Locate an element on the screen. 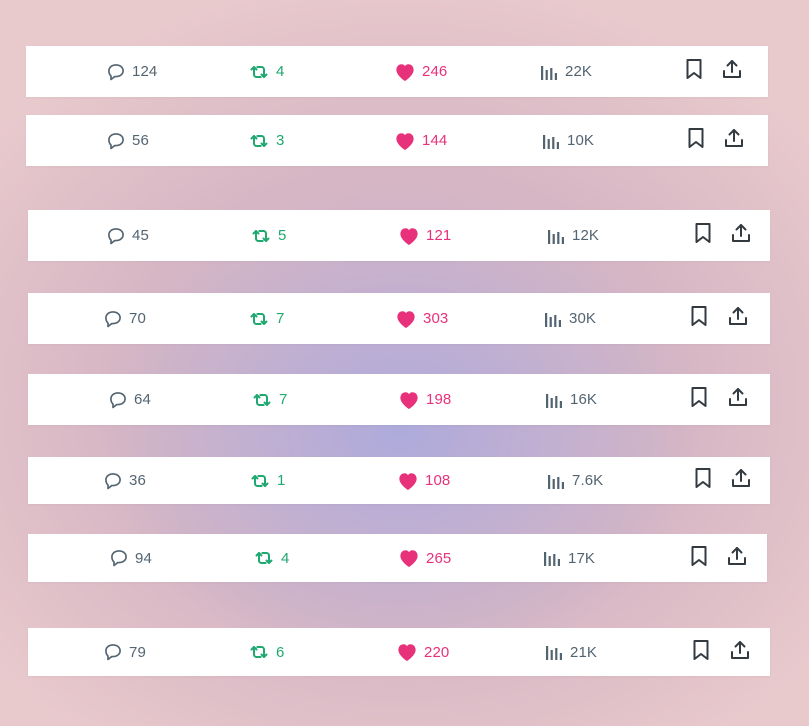  reply-count: 94 is located at coordinates (143, 558).